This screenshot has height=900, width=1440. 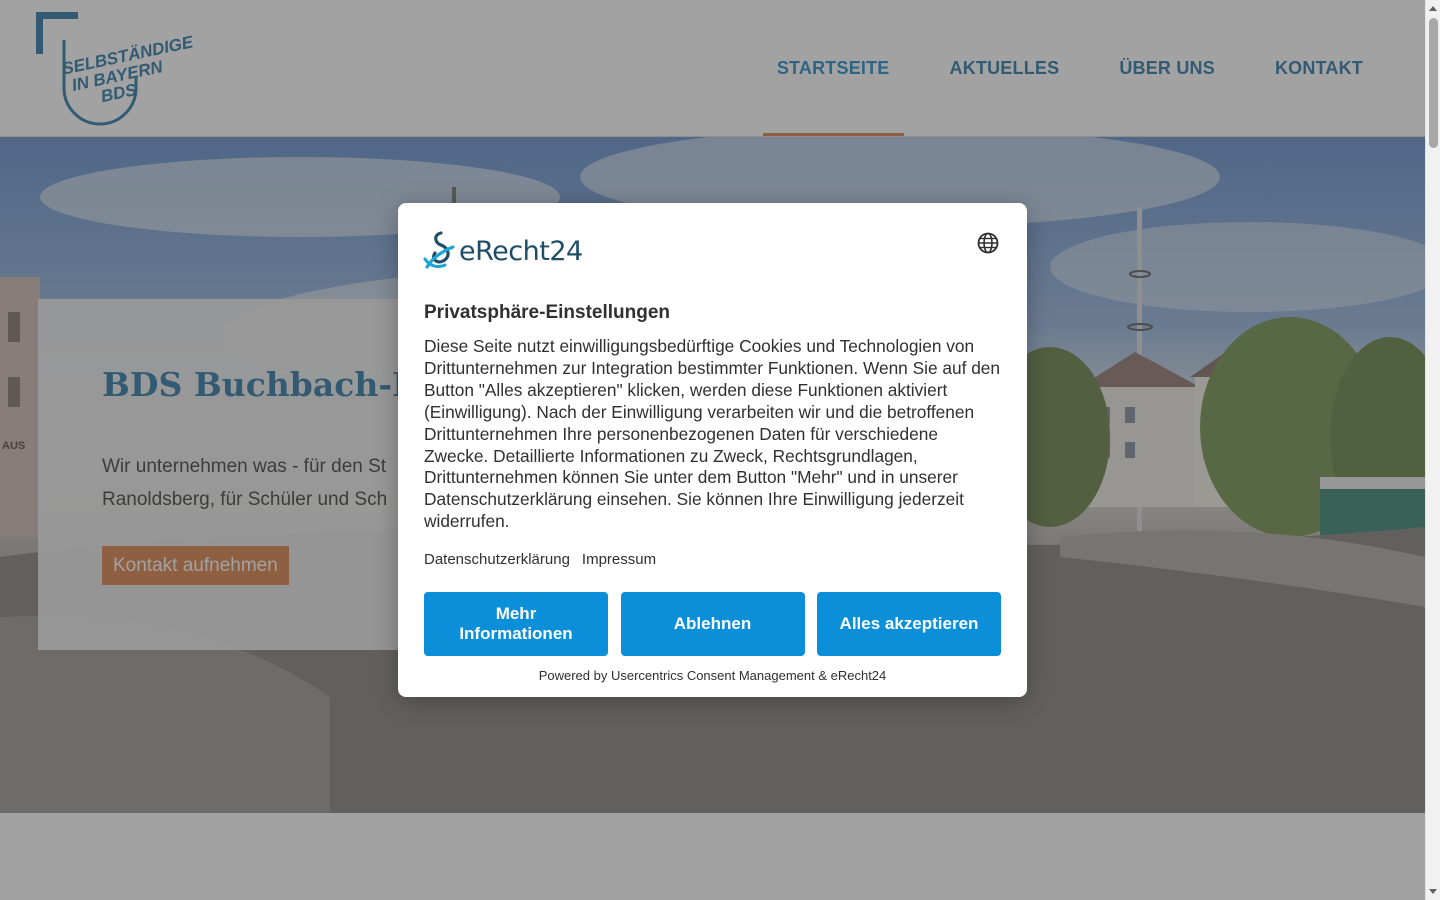 What do you see at coordinates (619, 559) in the screenshot?
I see `imprint-link: Impressum` at bounding box center [619, 559].